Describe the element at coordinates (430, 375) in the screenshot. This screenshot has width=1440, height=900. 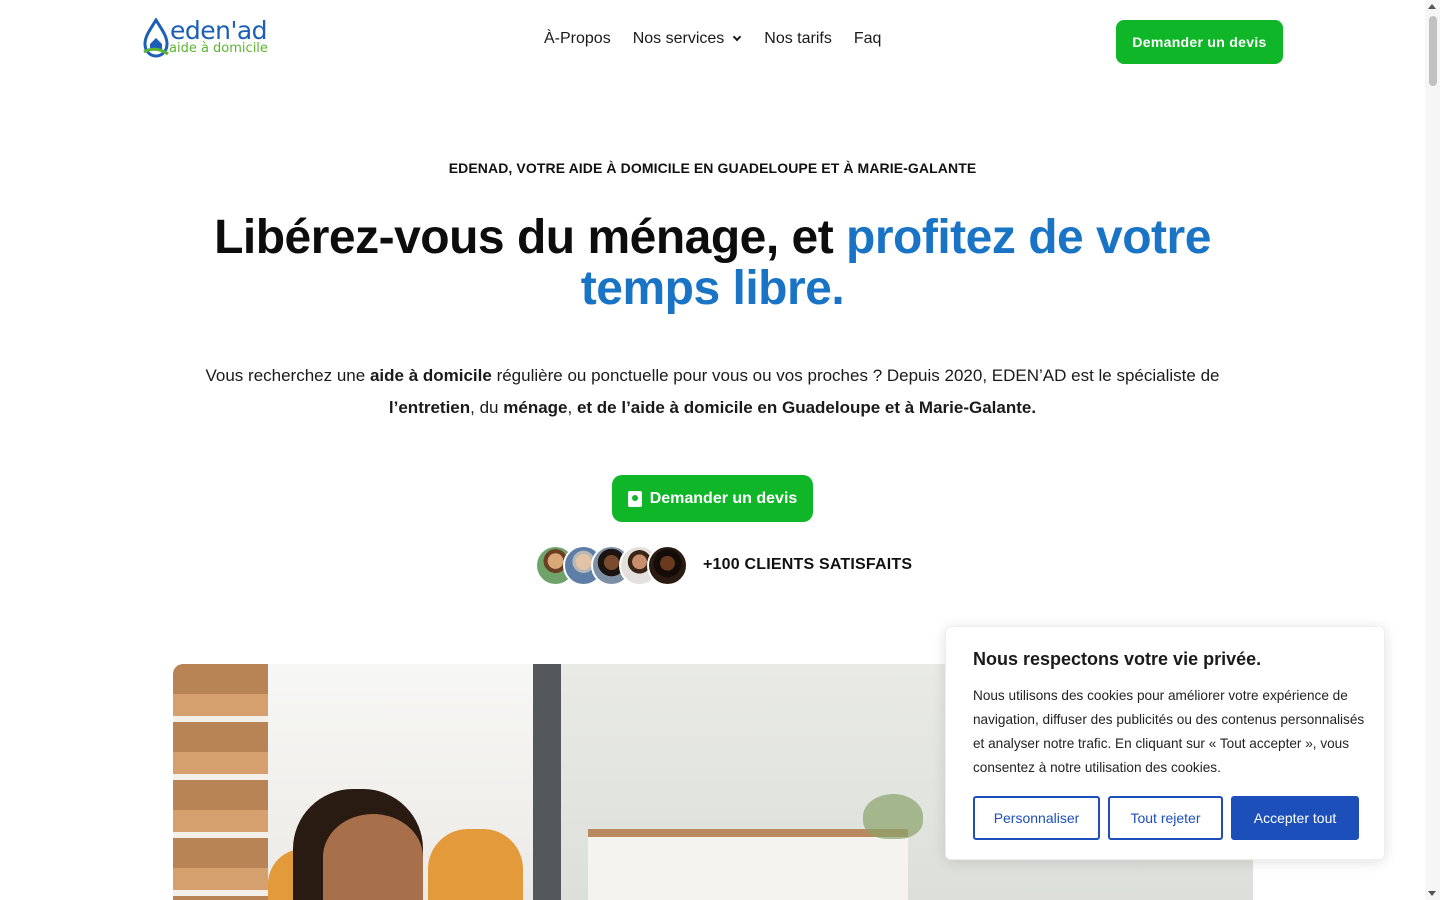
I see `intro-bold: aide à domicile` at that location.